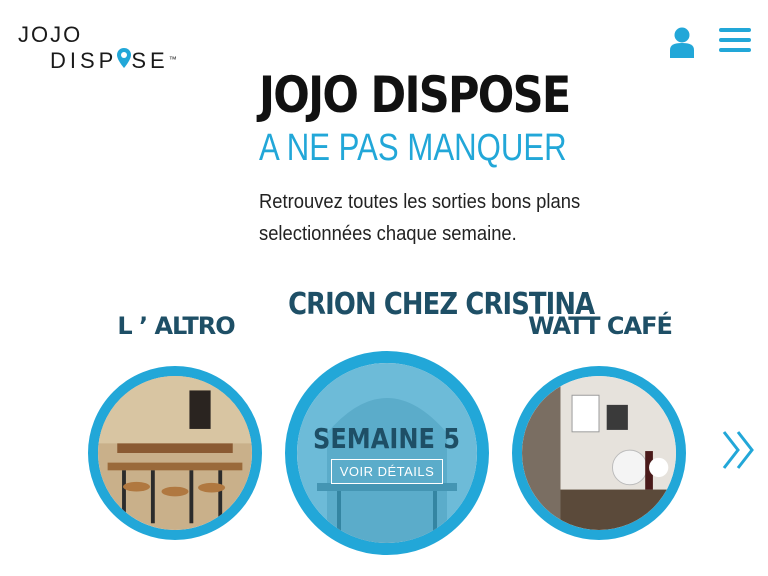  I want to click on hamburger-menu-icon, so click(735, 41).